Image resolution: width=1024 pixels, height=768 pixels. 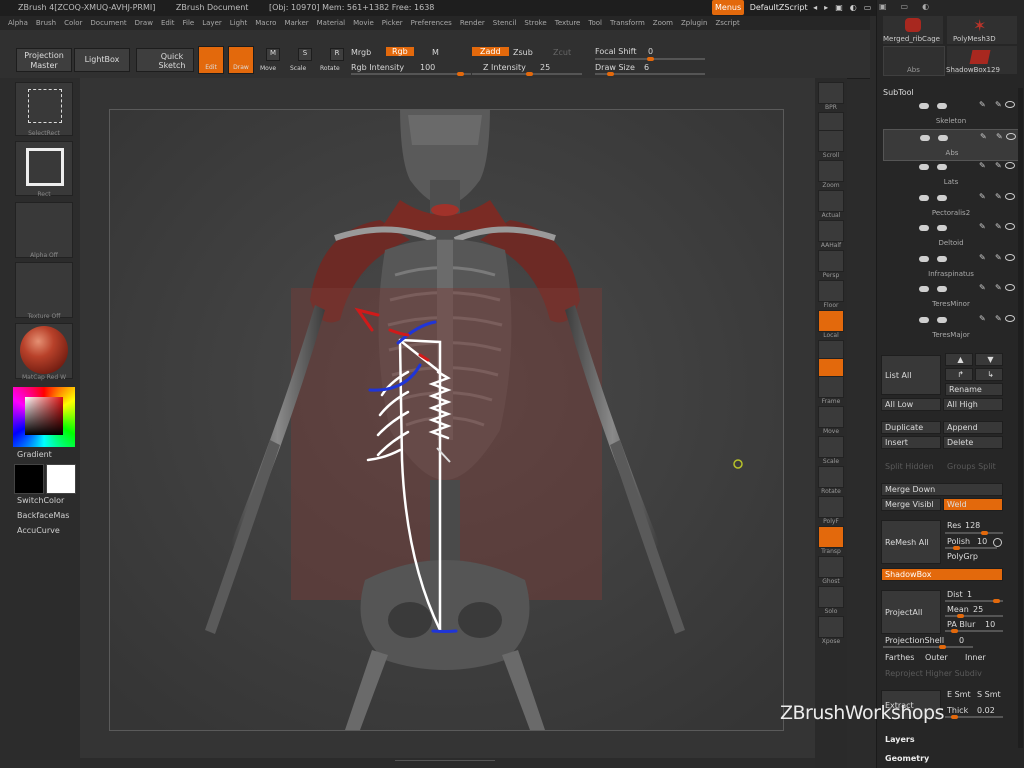 I want to click on shelf-ghost-button, so click(x=831, y=567).